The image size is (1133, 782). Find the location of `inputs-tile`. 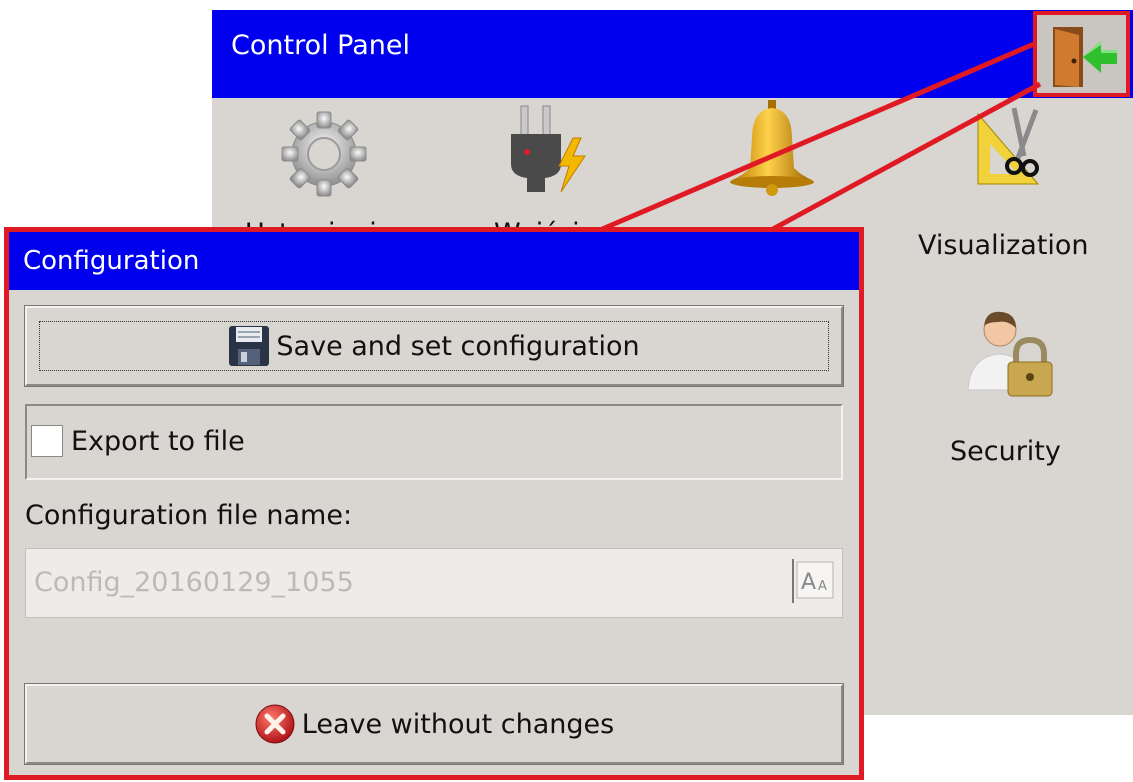

inputs-tile is located at coordinates (547, 154).